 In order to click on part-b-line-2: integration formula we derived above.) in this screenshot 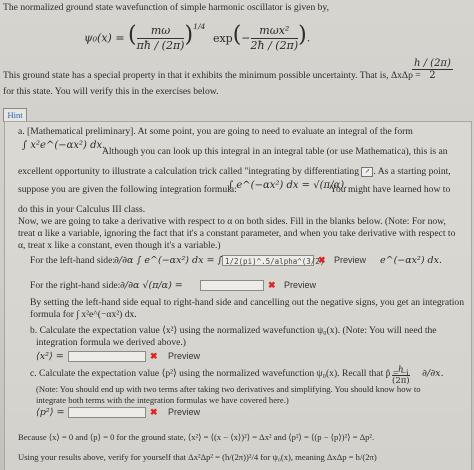, I will do `click(111, 342)`.